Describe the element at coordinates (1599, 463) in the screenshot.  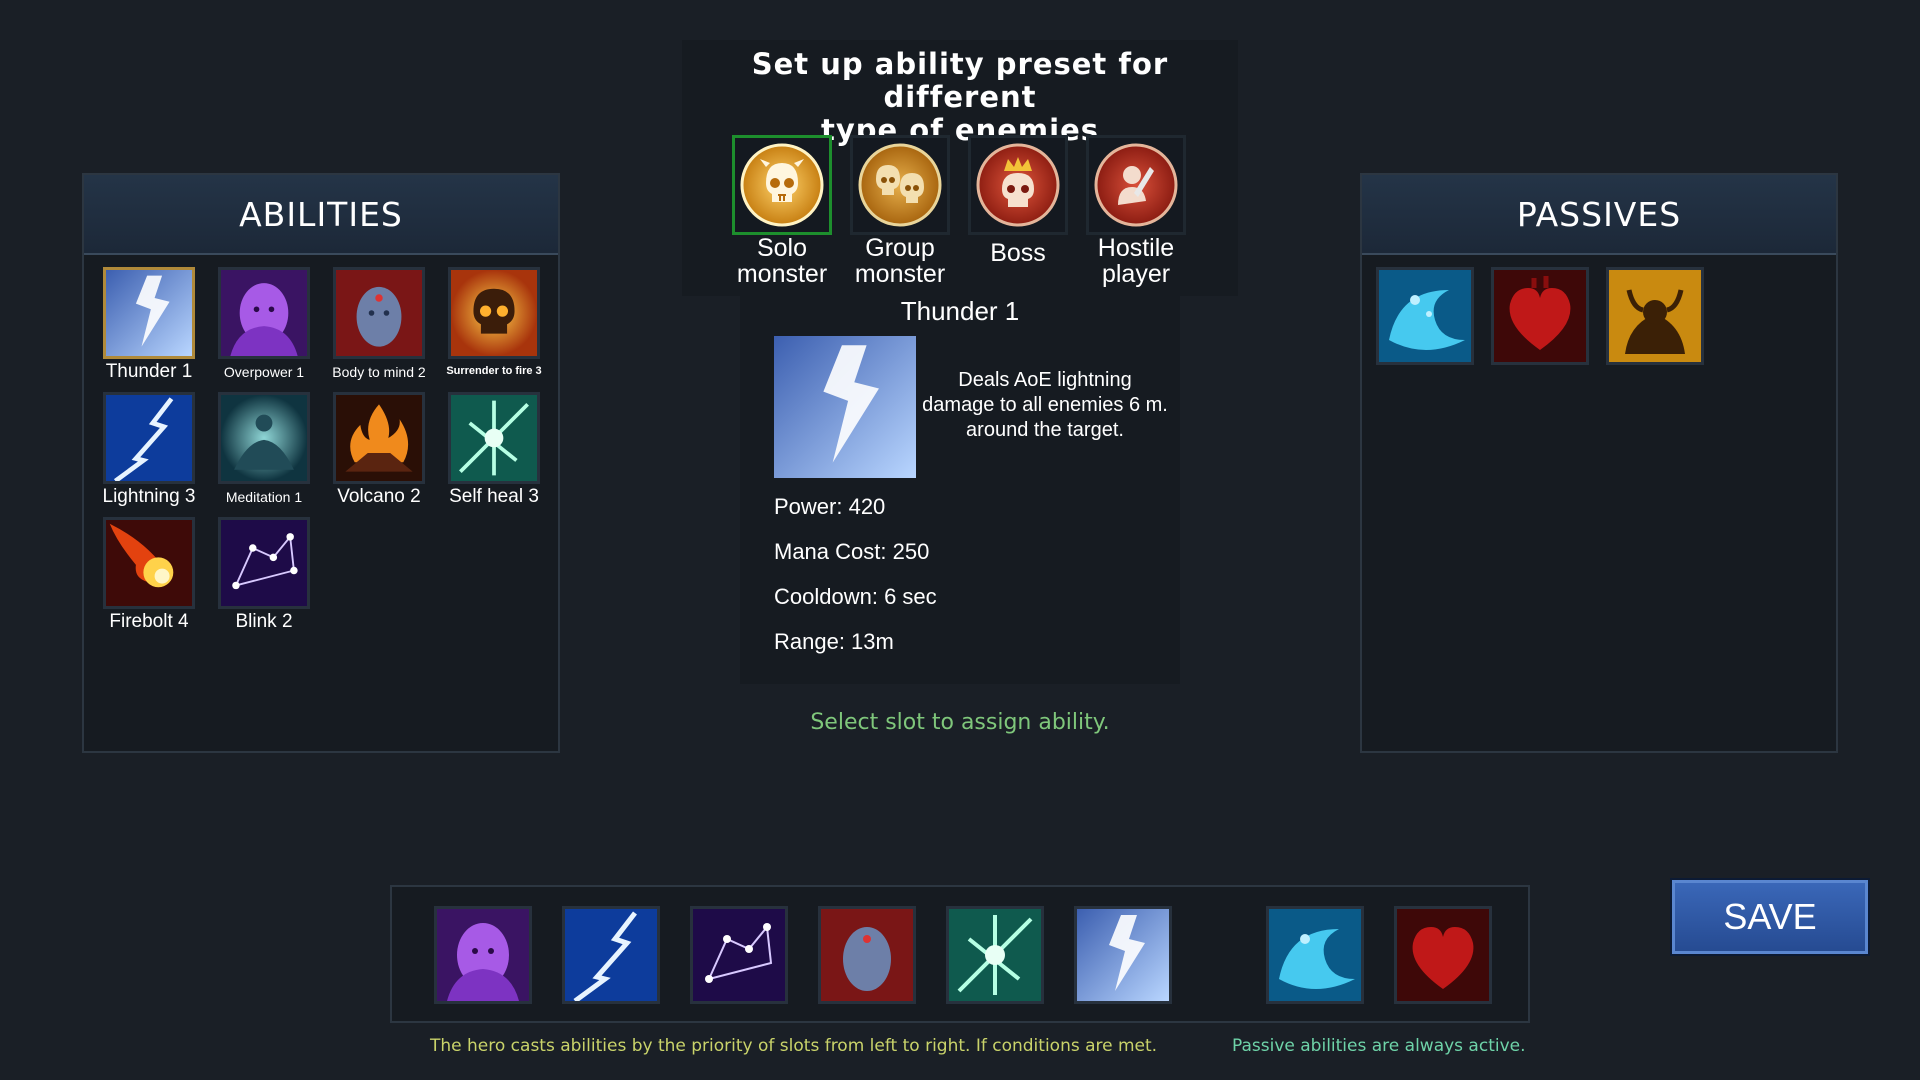
I see `passives-panel: PASSIVES` at that location.